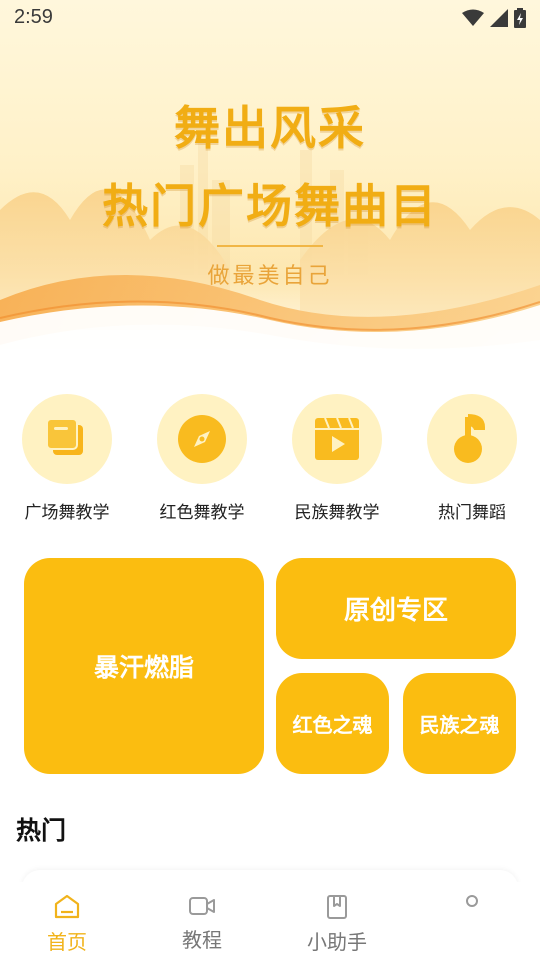 Image resolution: width=540 pixels, height=960 pixels. Describe the element at coordinates (202, 940) in the screenshot. I see `tab-label: 教程` at that location.